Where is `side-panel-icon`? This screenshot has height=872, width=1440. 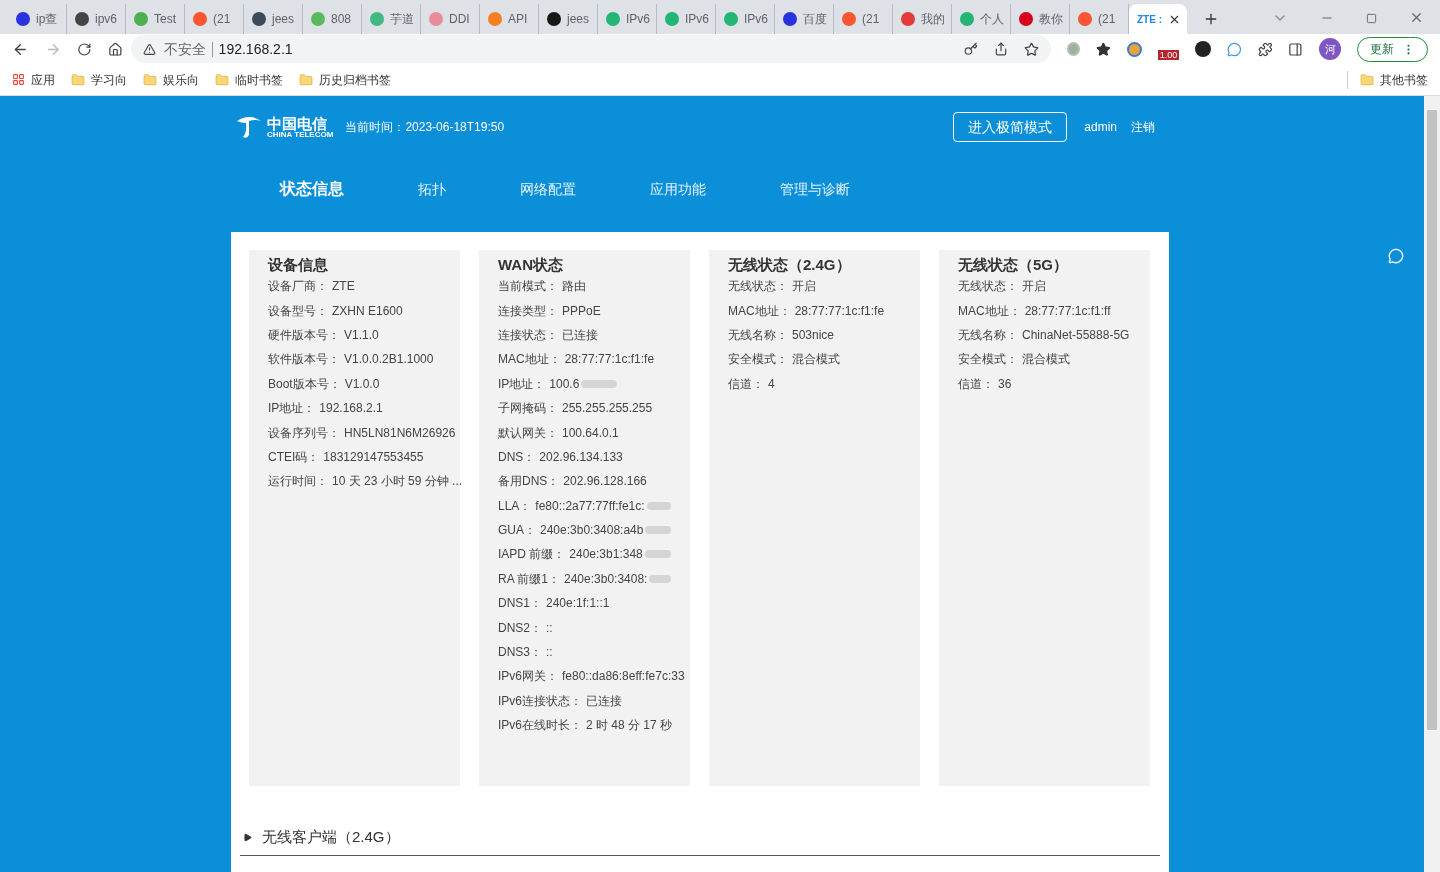
side-panel-icon is located at coordinates (1295, 49).